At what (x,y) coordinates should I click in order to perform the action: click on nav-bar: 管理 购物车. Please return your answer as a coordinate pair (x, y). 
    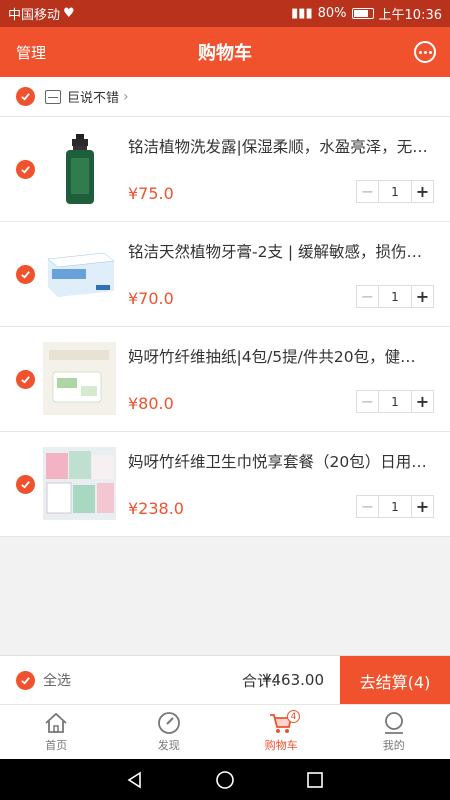
    Looking at the image, I should click on (225, 52).